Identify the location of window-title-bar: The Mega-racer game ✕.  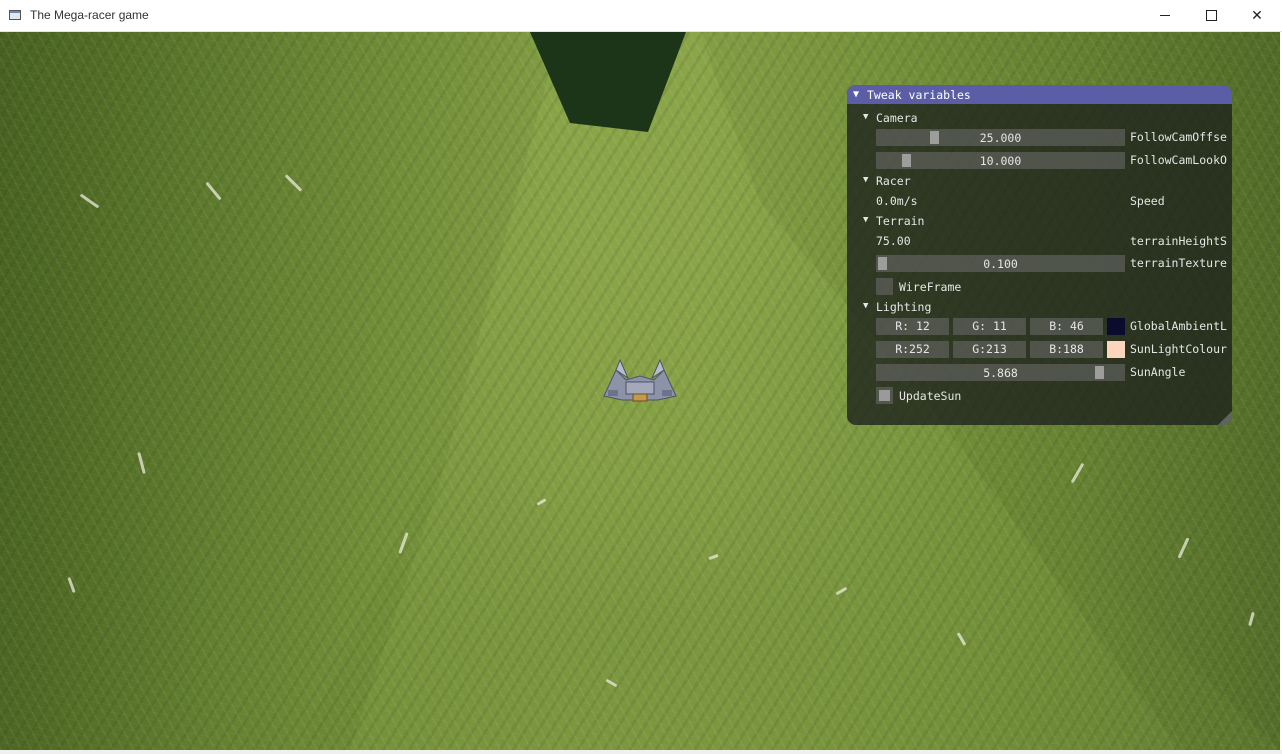
(641, 16).